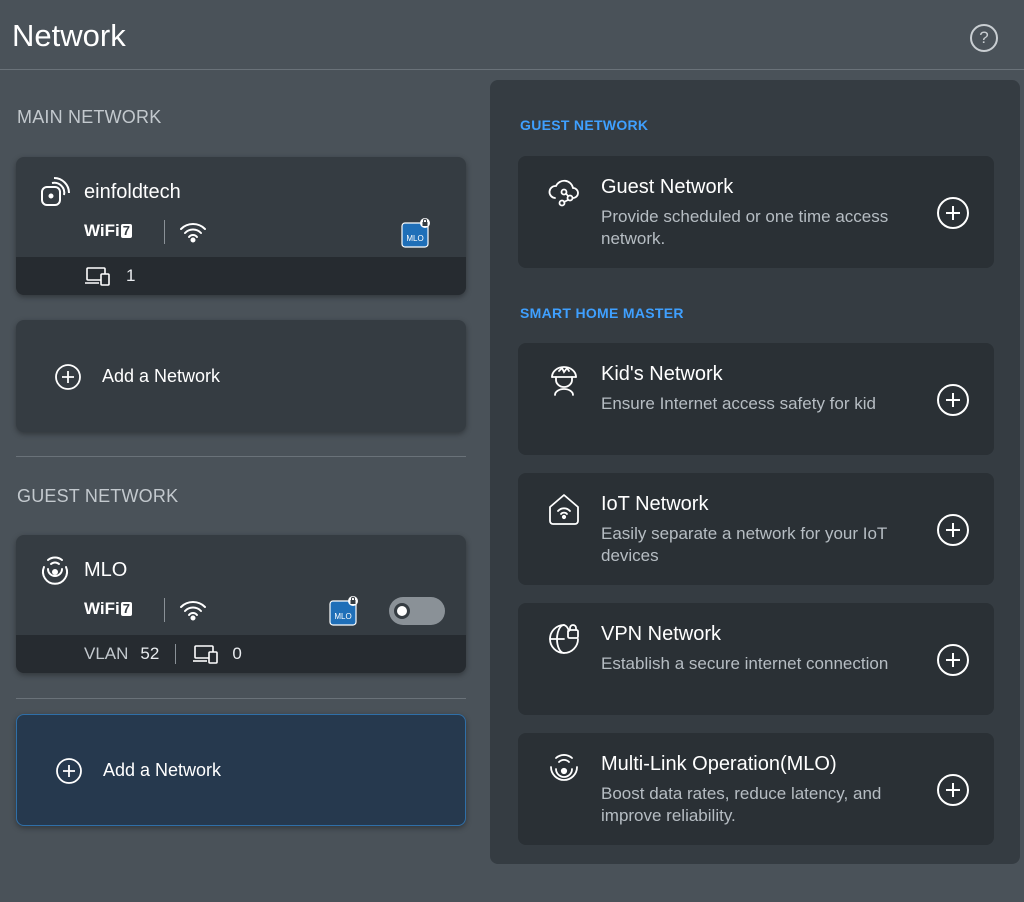 The width and height of the screenshot is (1024, 902). Describe the element at coordinates (655, 504) in the screenshot. I see `option-title: IoT Network` at that location.